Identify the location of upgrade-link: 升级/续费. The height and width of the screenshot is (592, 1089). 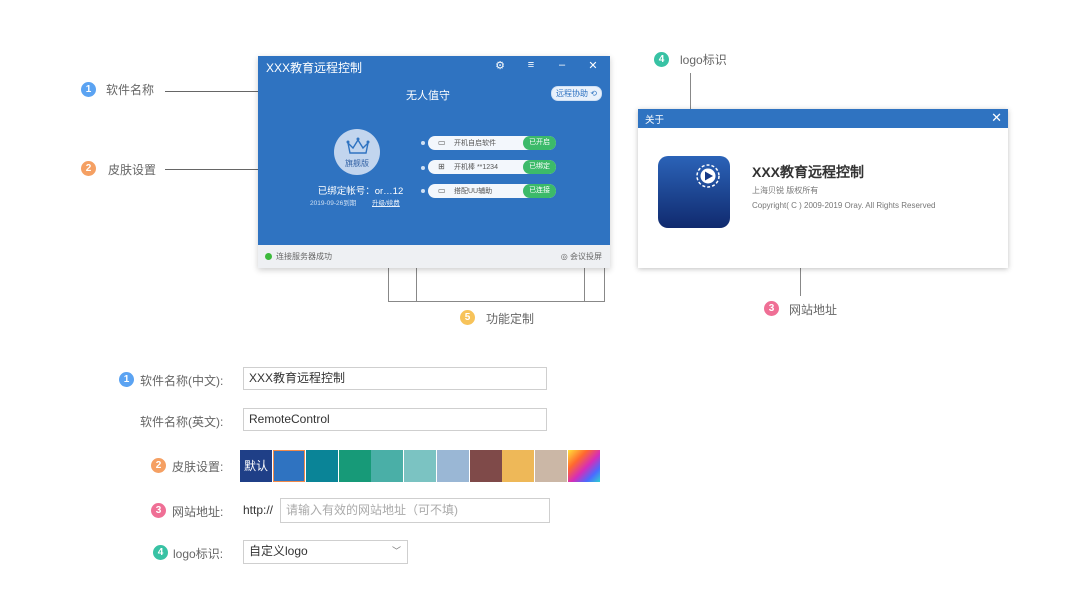
(386, 202).